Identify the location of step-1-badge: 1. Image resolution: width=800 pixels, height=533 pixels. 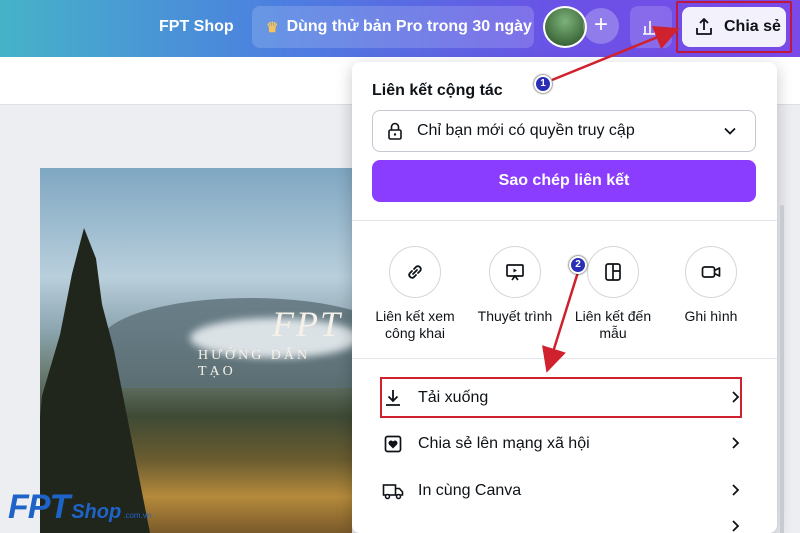
(543, 84).